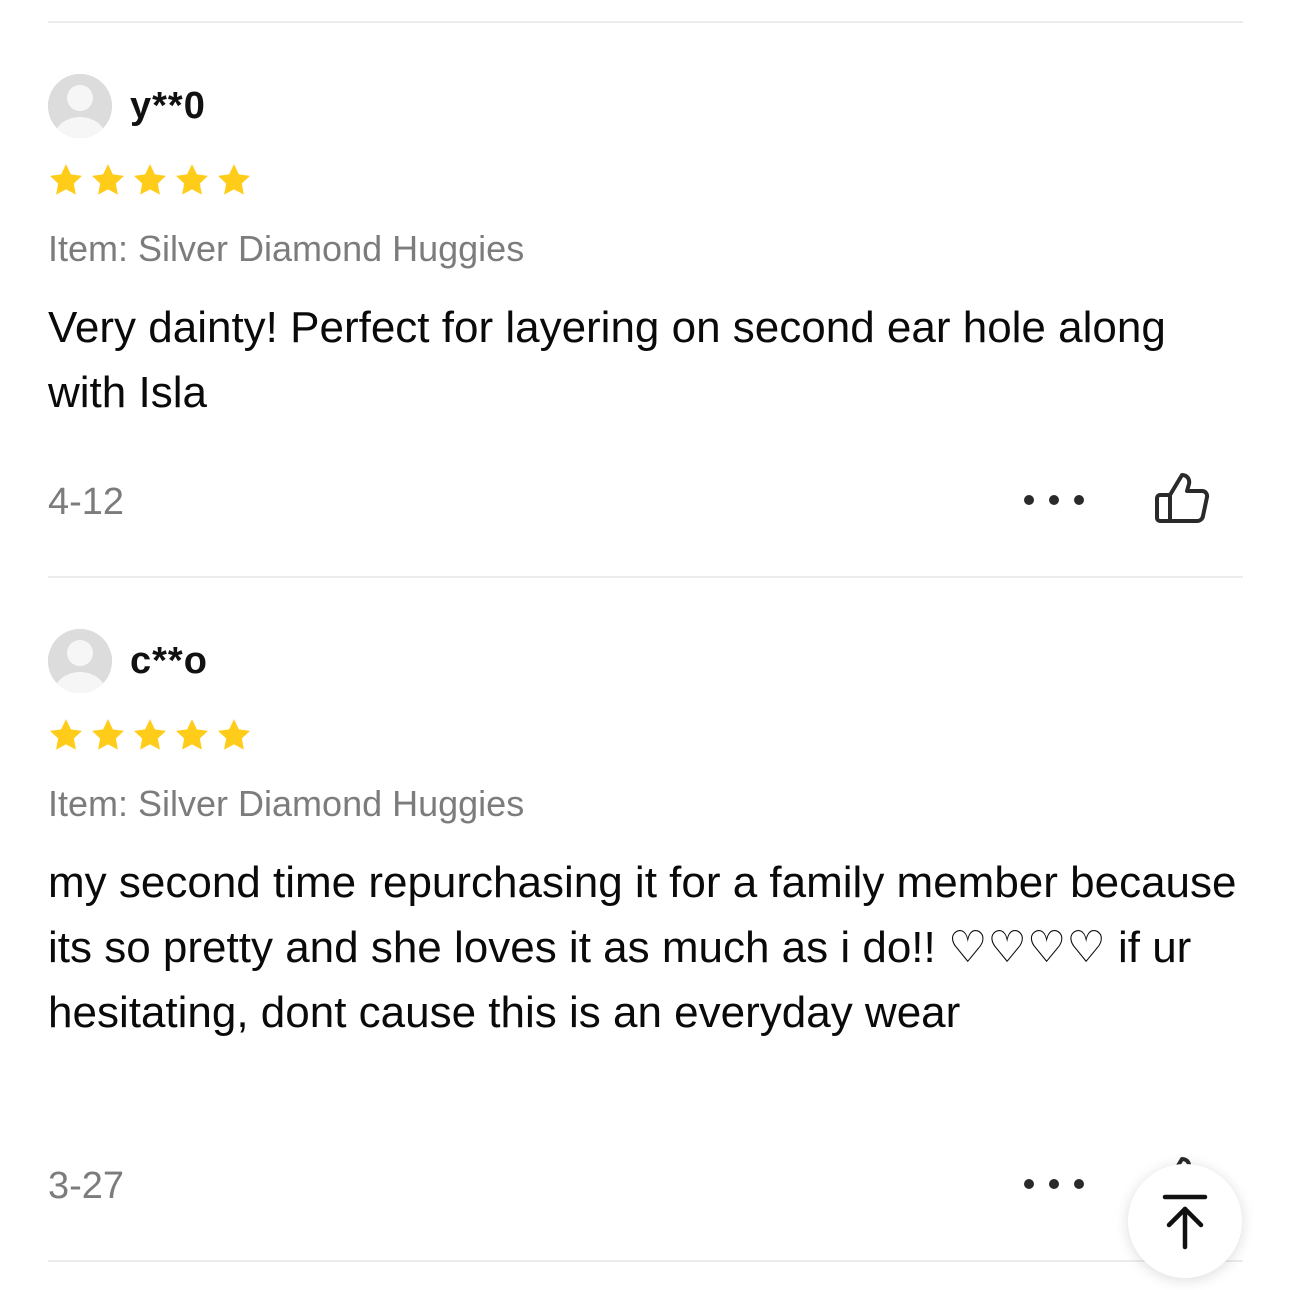 The width and height of the screenshot is (1290, 1290). What do you see at coordinates (86, 1186) in the screenshot?
I see `review-date: 3-27` at bounding box center [86, 1186].